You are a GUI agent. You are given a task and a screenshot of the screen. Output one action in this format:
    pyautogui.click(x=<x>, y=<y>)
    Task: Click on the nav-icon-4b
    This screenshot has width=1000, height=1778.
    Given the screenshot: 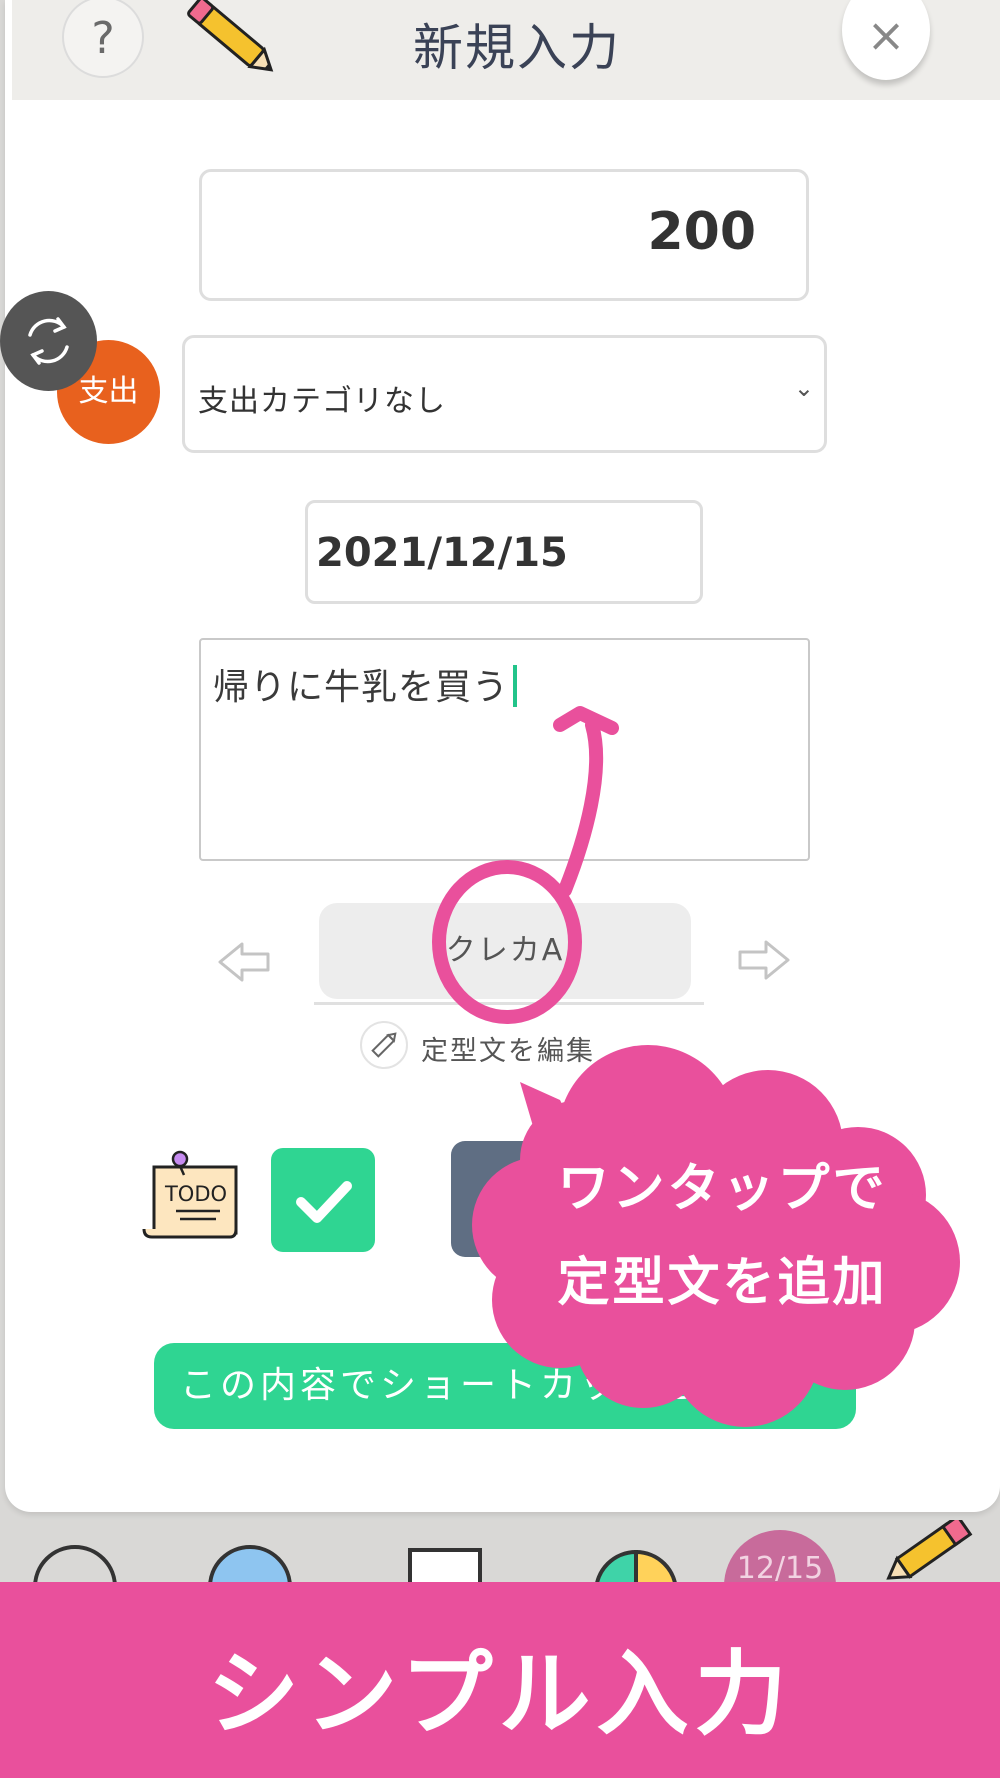 What is the action you would take?
    pyautogui.click(x=655, y=1565)
    